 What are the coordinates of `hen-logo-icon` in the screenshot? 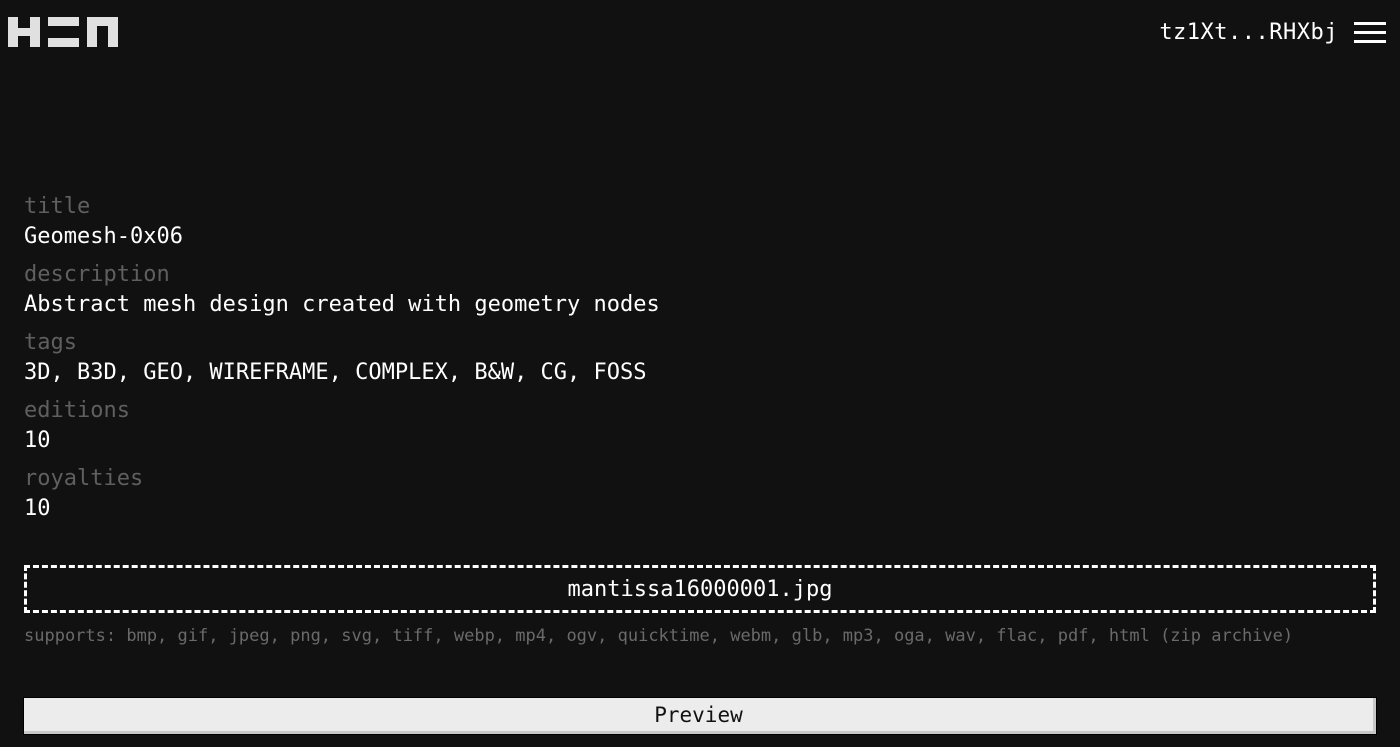 It's located at (63, 32).